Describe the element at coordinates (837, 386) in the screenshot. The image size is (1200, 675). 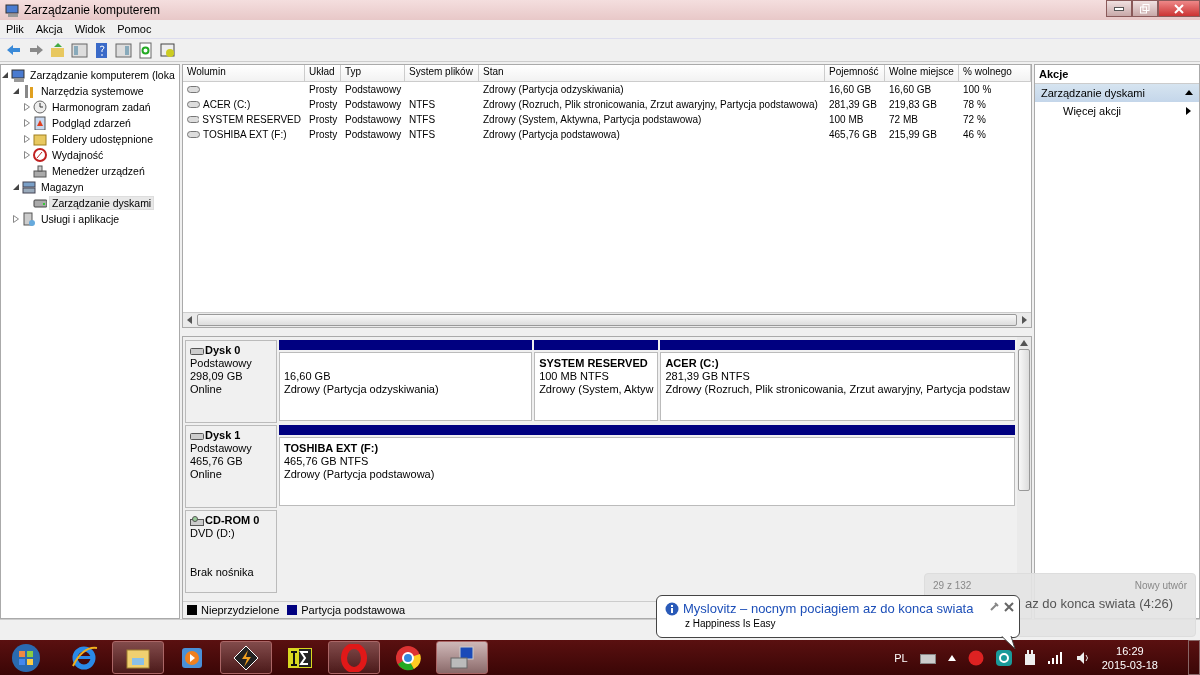
I see `partition-block: ACER (C:) 281,39 GB NTFS Zdrowy (Rozruch, Plik stronicowania, Zrzut awaryjny, Partycja podstaw` at that location.